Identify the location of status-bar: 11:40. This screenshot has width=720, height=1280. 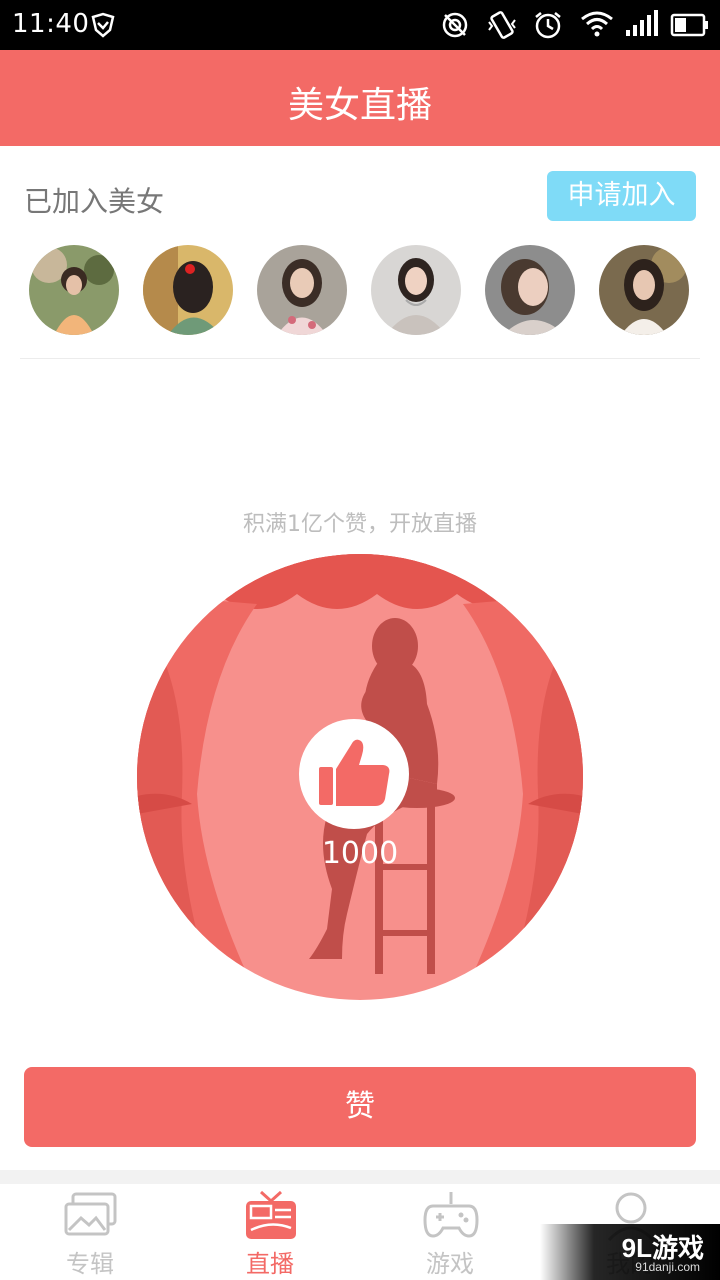
(360, 25).